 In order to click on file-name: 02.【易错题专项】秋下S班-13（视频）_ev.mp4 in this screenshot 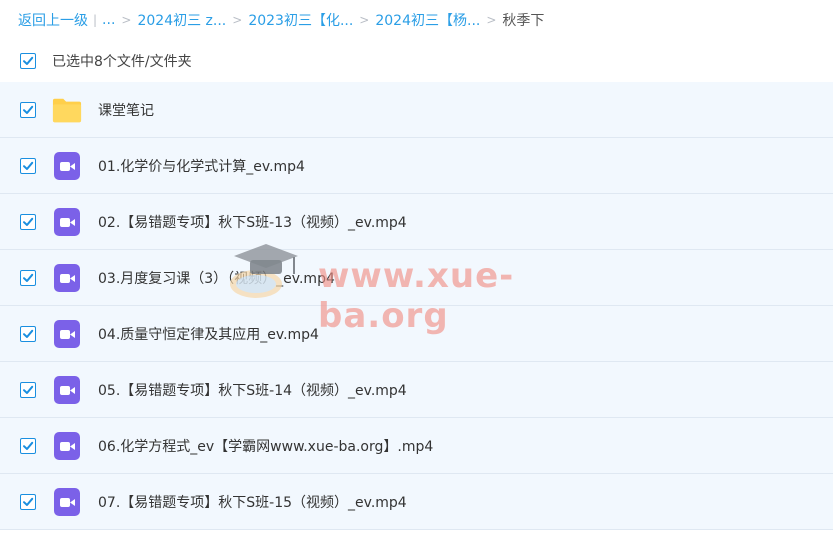, I will do `click(252, 222)`.